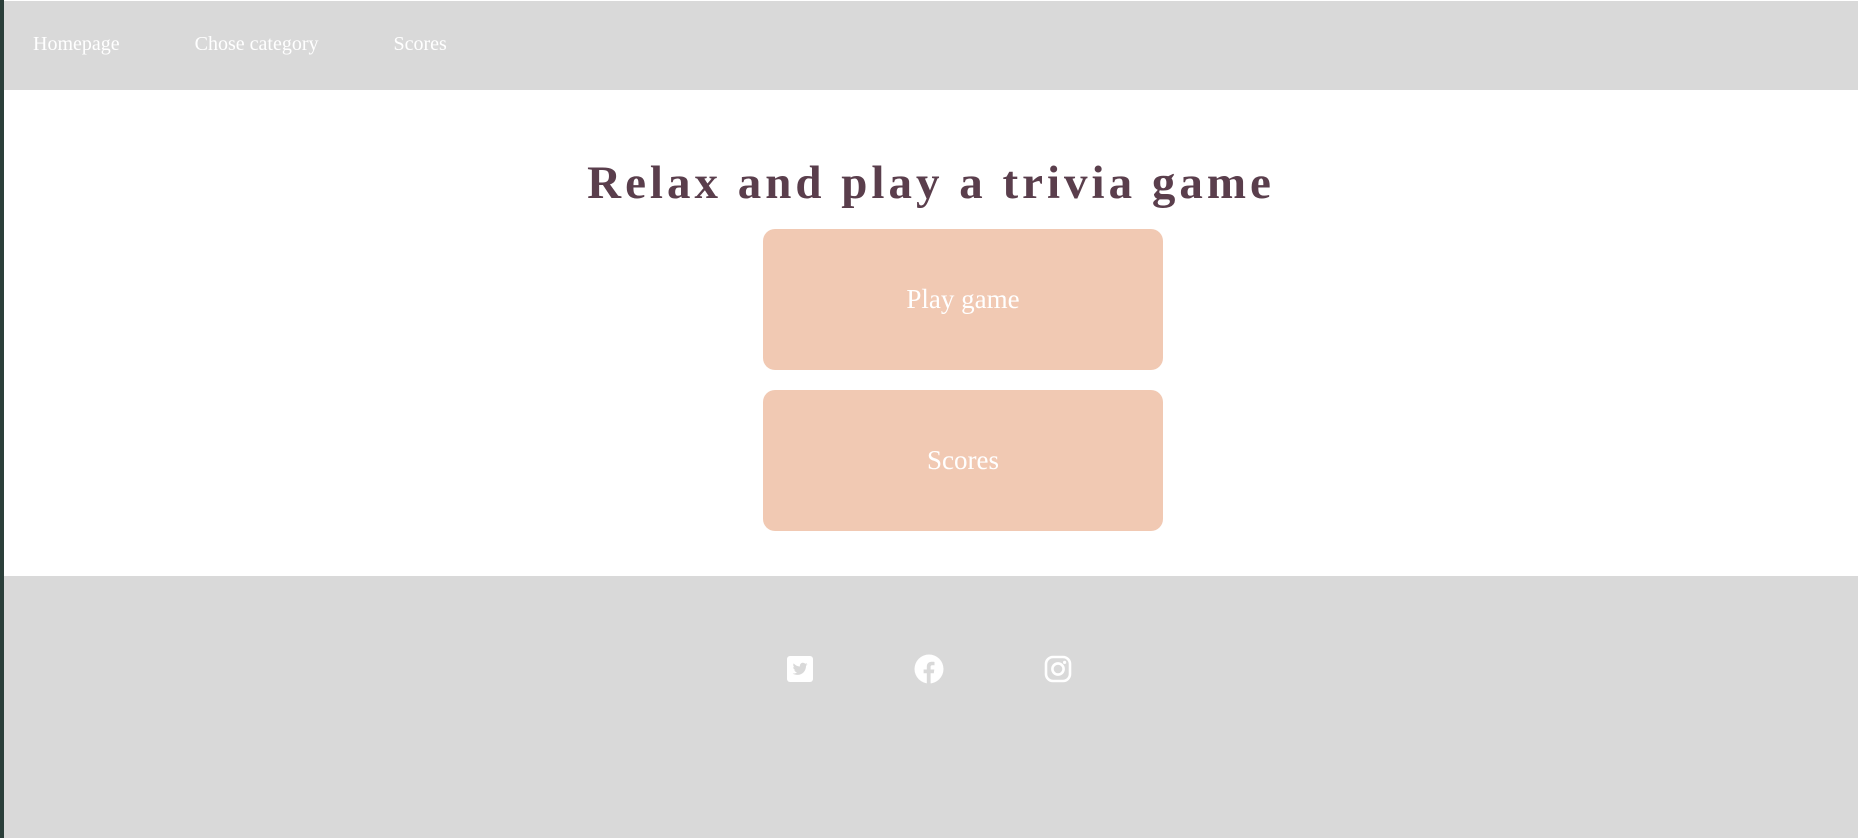 The image size is (1858, 838). What do you see at coordinates (931, 183) in the screenshot?
I see `page-title: Relax and play a trivia game` at bounding box center [931, 183].